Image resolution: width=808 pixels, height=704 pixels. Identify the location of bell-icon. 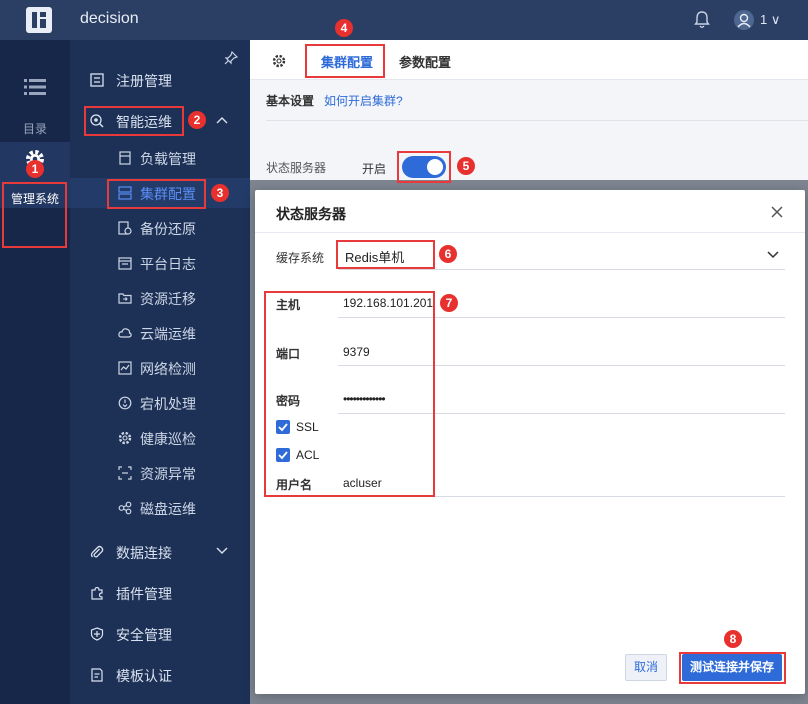
(702, 20).